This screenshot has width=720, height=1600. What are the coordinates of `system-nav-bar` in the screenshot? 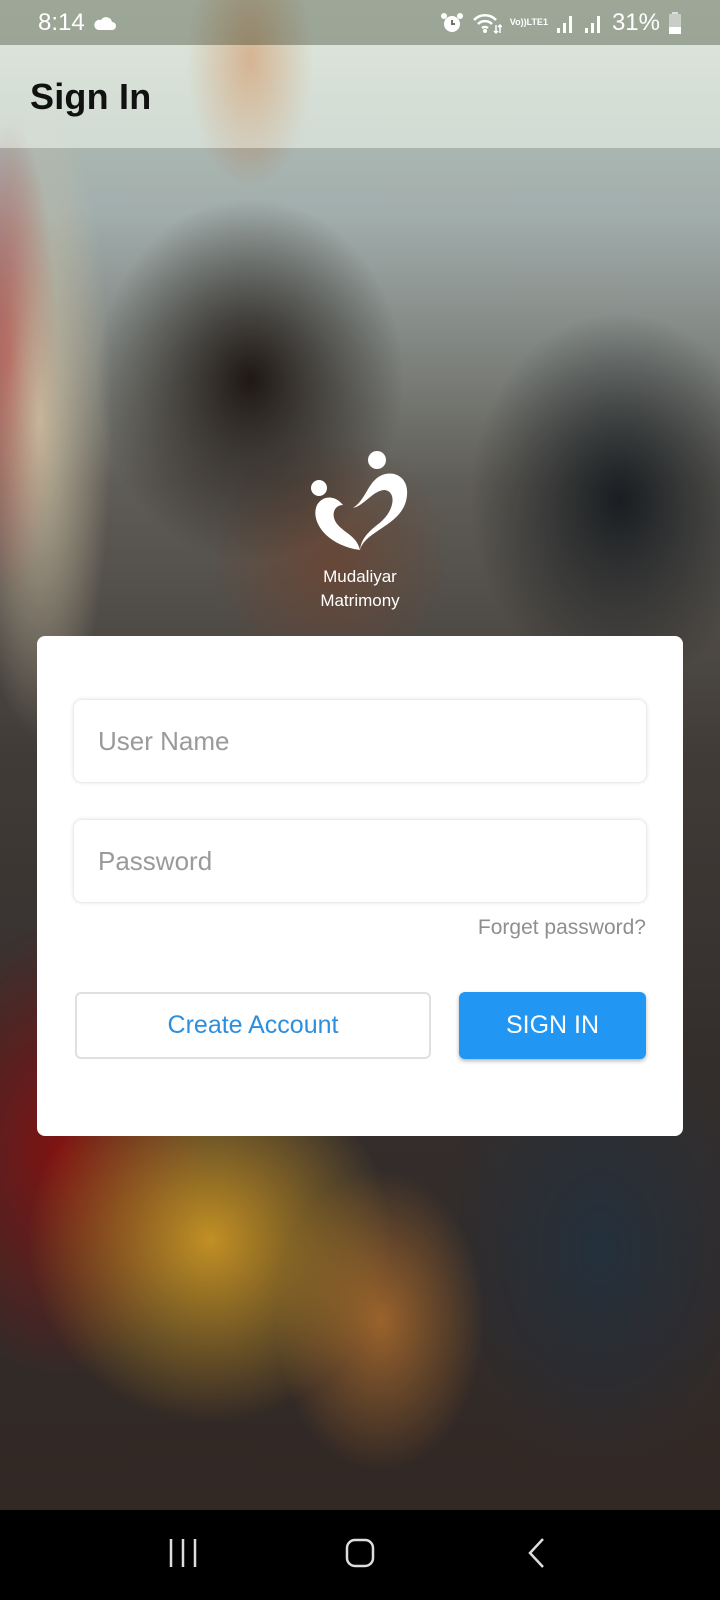 It's located at (360, 1555).